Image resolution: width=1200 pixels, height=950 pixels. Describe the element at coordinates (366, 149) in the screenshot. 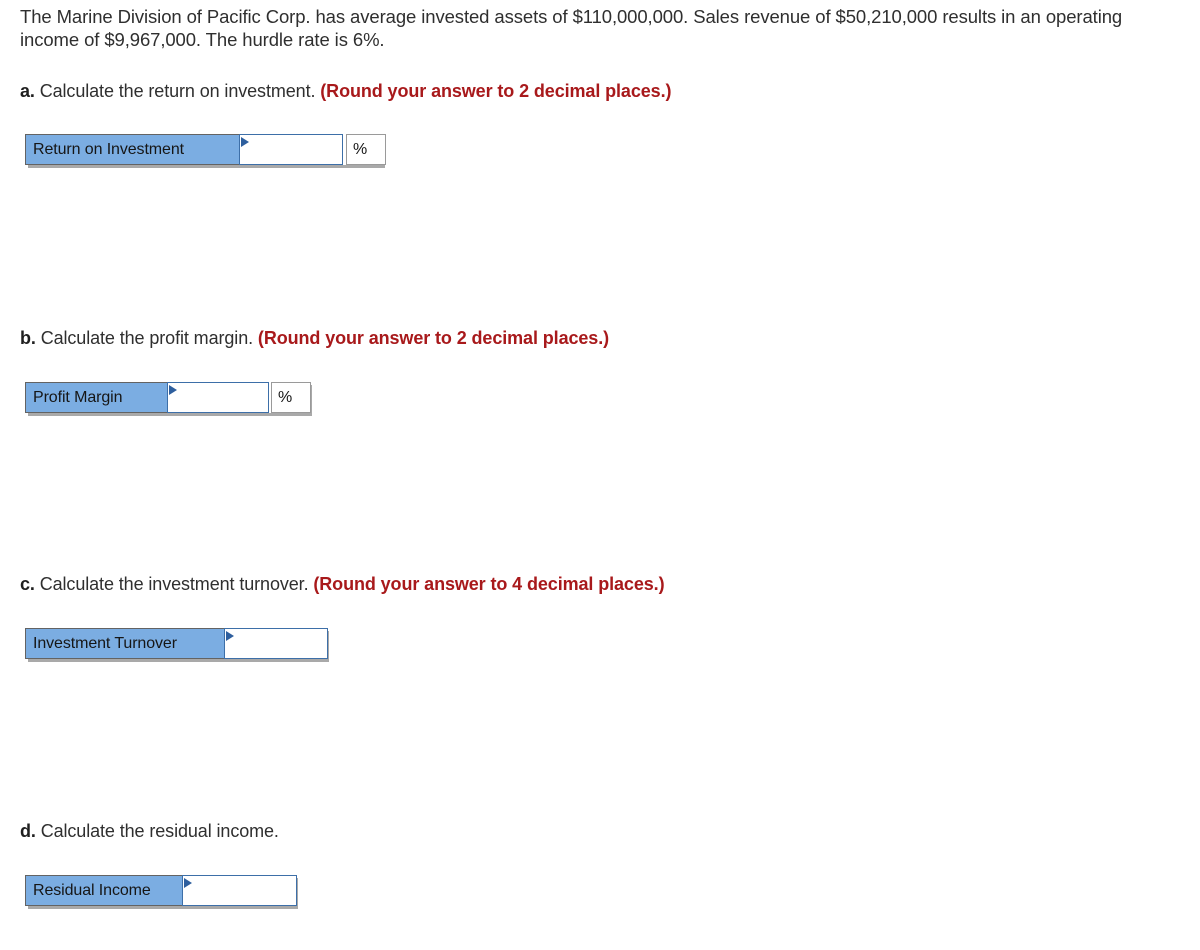

I see `unit-cell-percent-a: %` at that location.